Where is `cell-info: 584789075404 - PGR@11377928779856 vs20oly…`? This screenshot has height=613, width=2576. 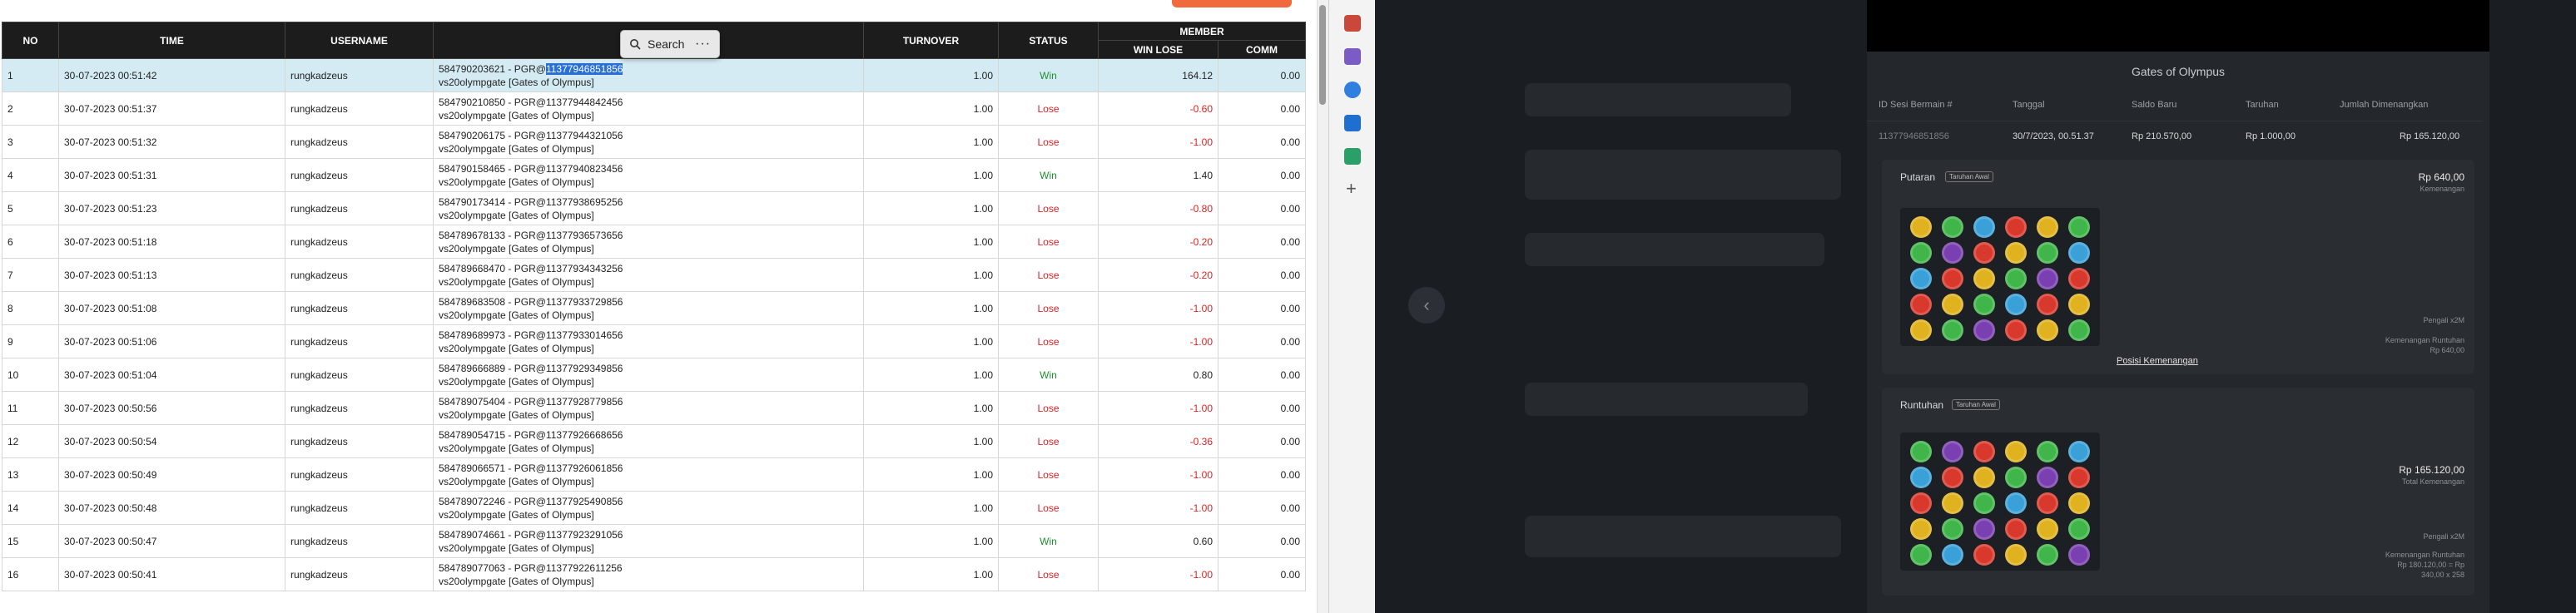
cell-info: 584789075404 - PGR@11377928779856 vs20oly… is located at coordinates (648, 408).